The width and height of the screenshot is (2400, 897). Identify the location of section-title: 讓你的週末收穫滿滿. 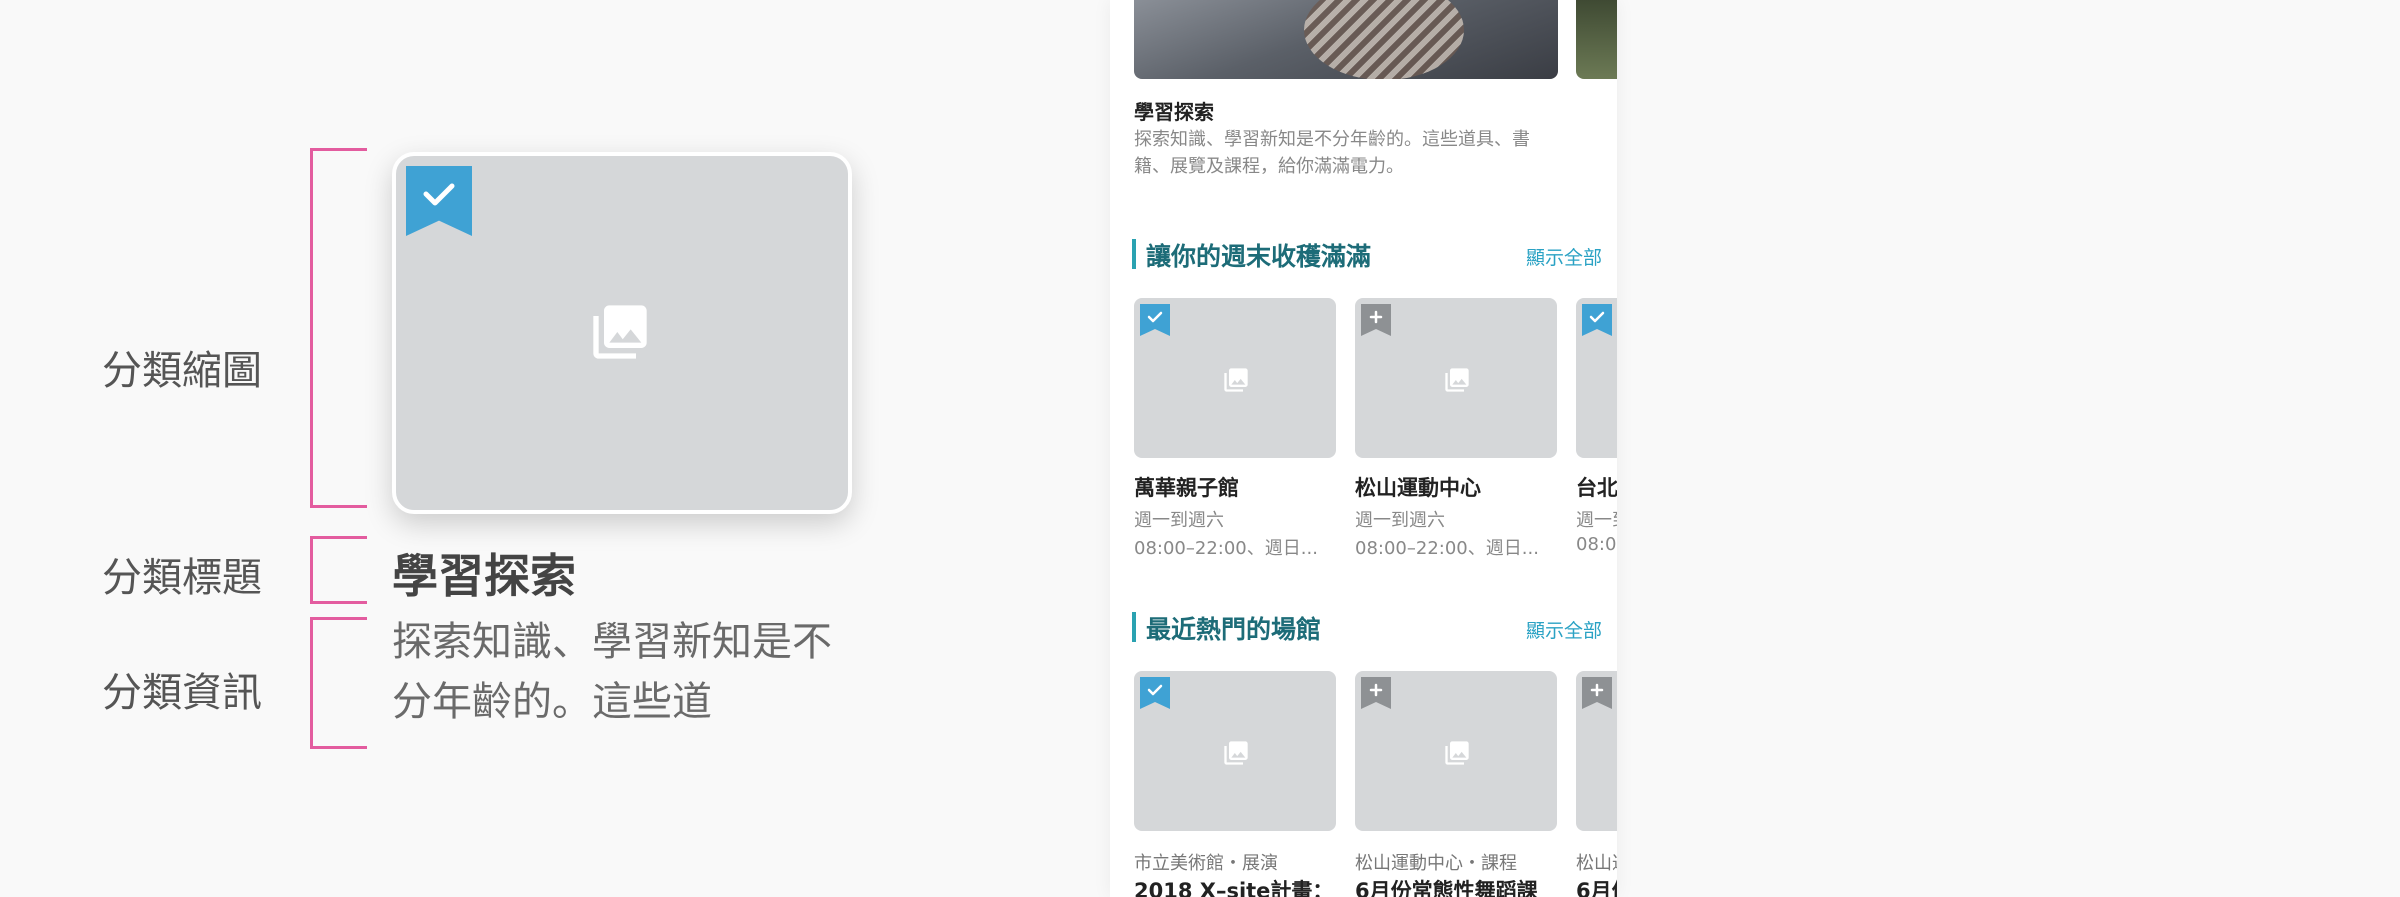
(1259, 256).